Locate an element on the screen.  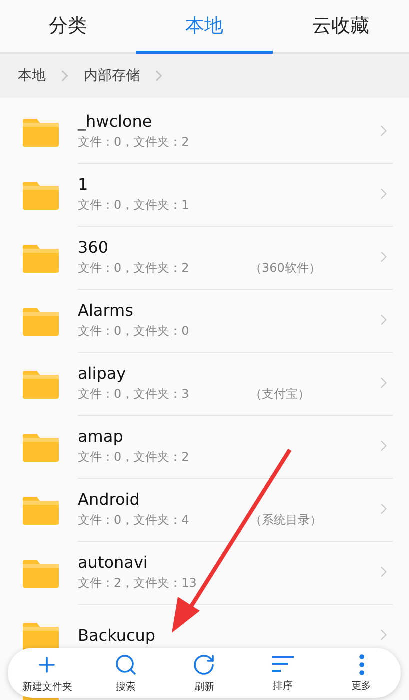
folder-name: 1 is located at coordinates (226, 184).